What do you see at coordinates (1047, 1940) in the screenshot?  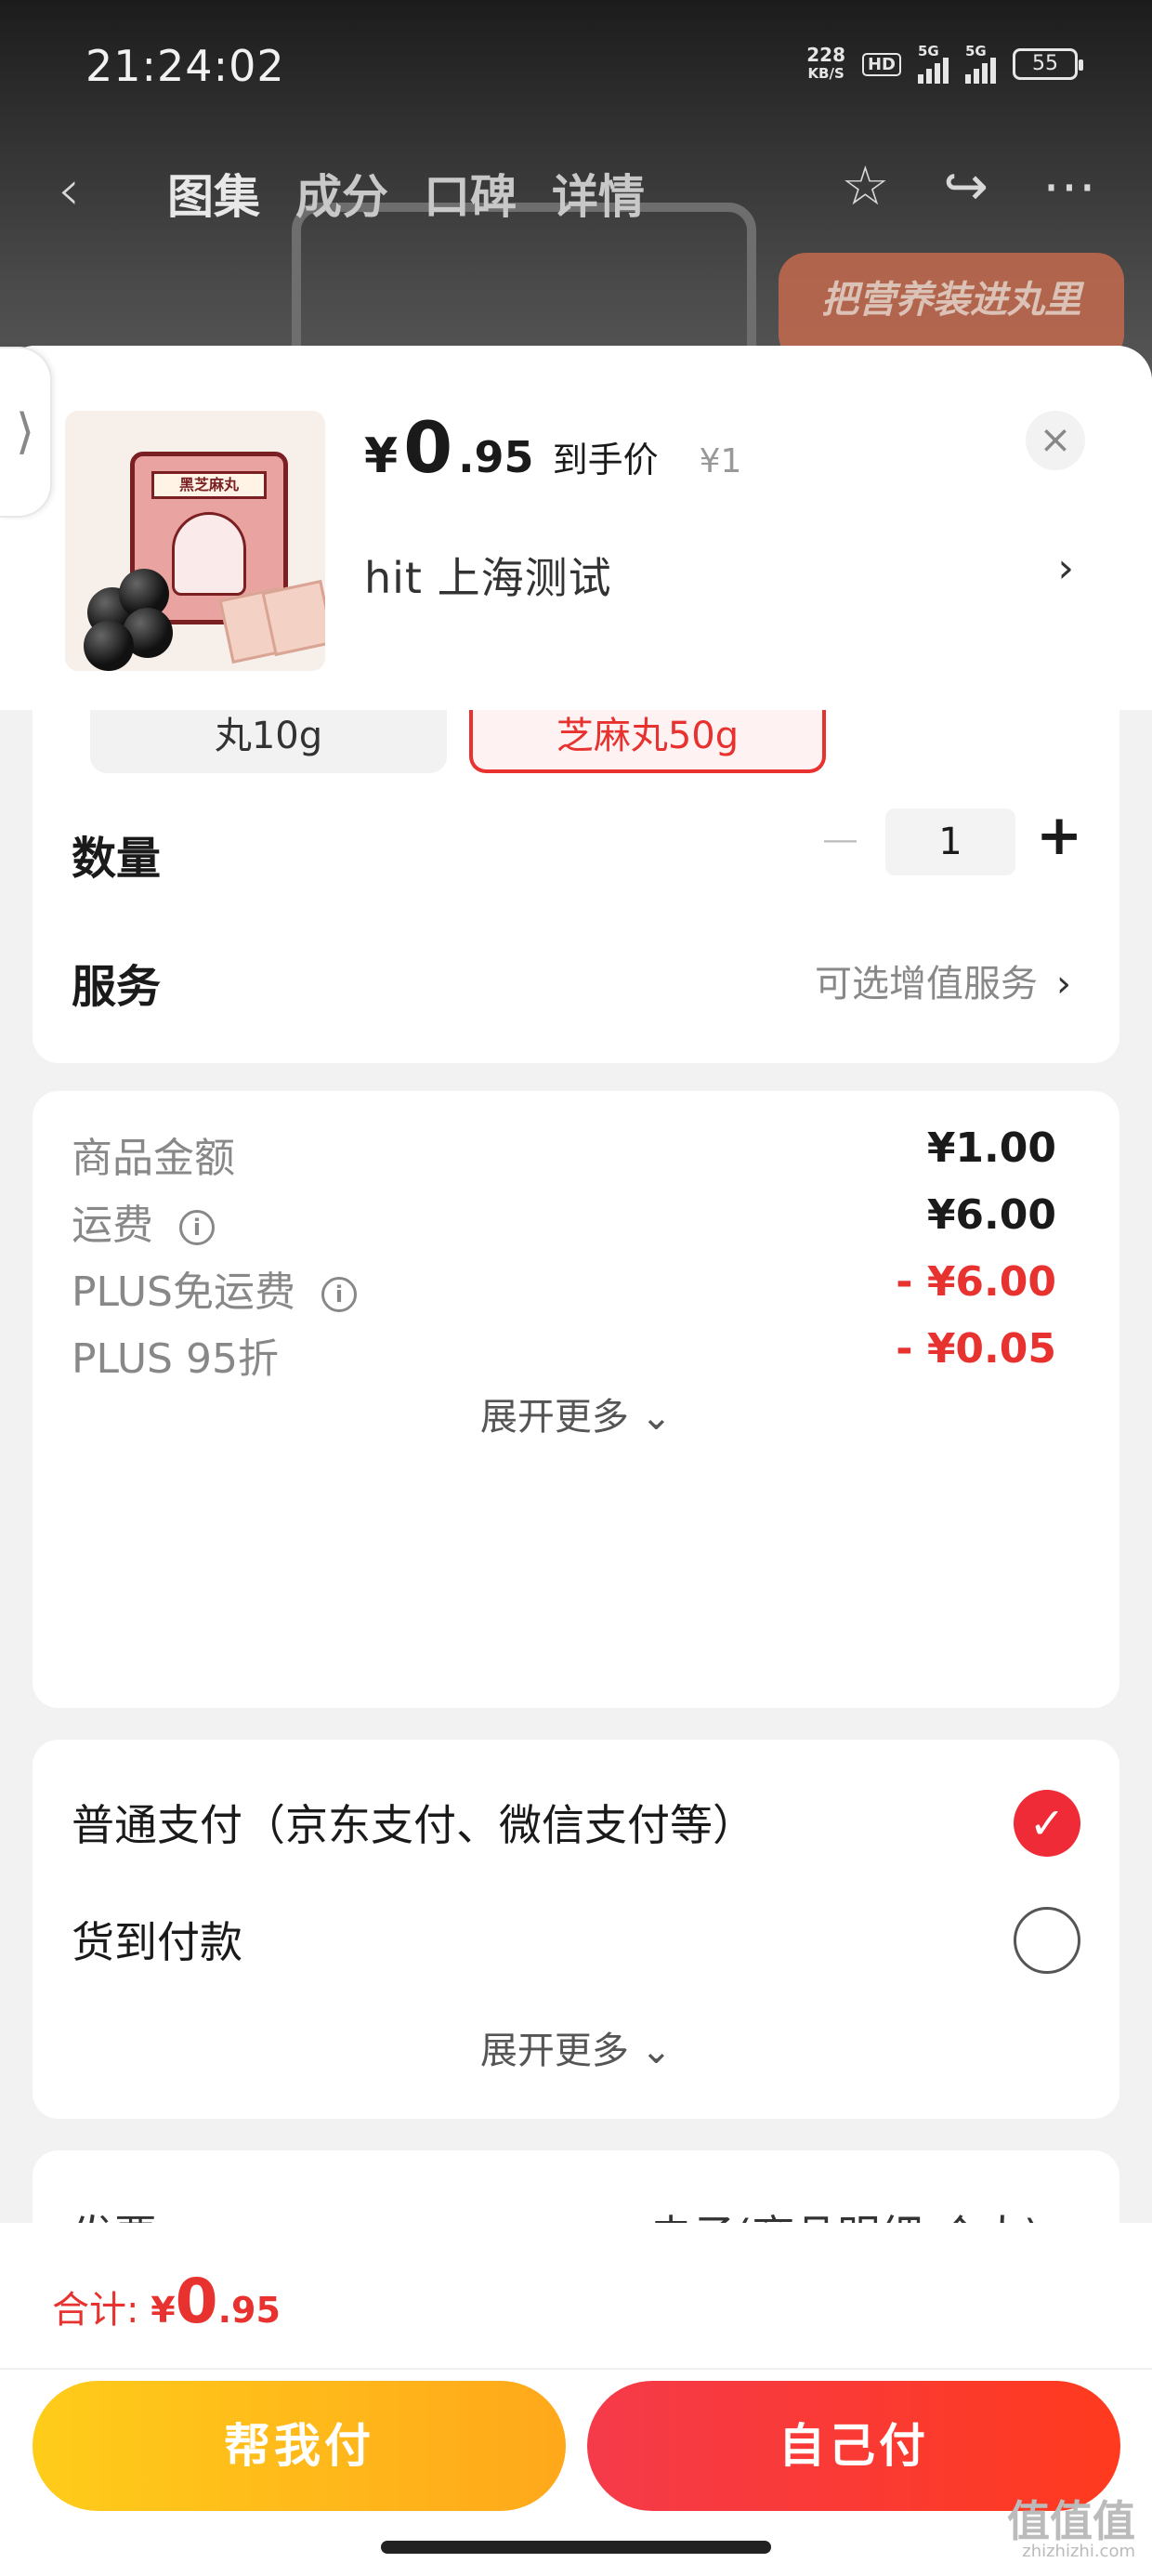 I see `radio-unchecked` at bounding box center [1047, 1940].